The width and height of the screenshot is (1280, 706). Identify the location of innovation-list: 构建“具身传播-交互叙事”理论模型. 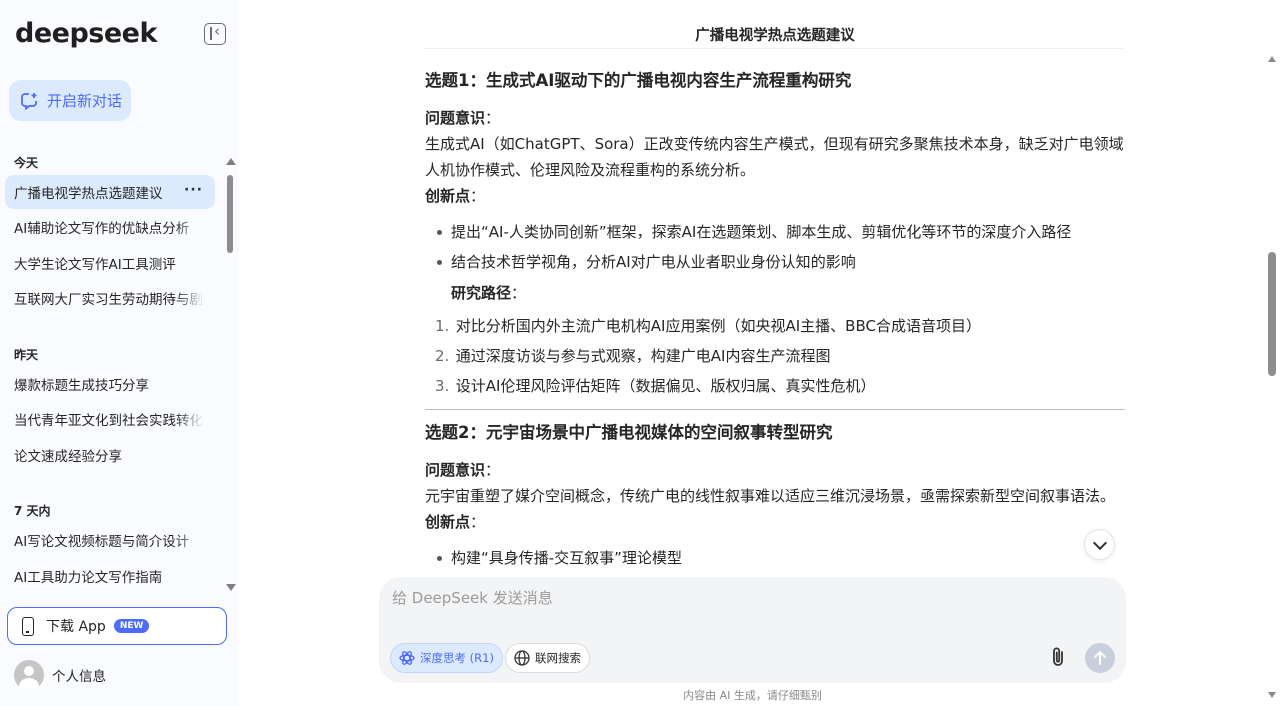
(780, 558).